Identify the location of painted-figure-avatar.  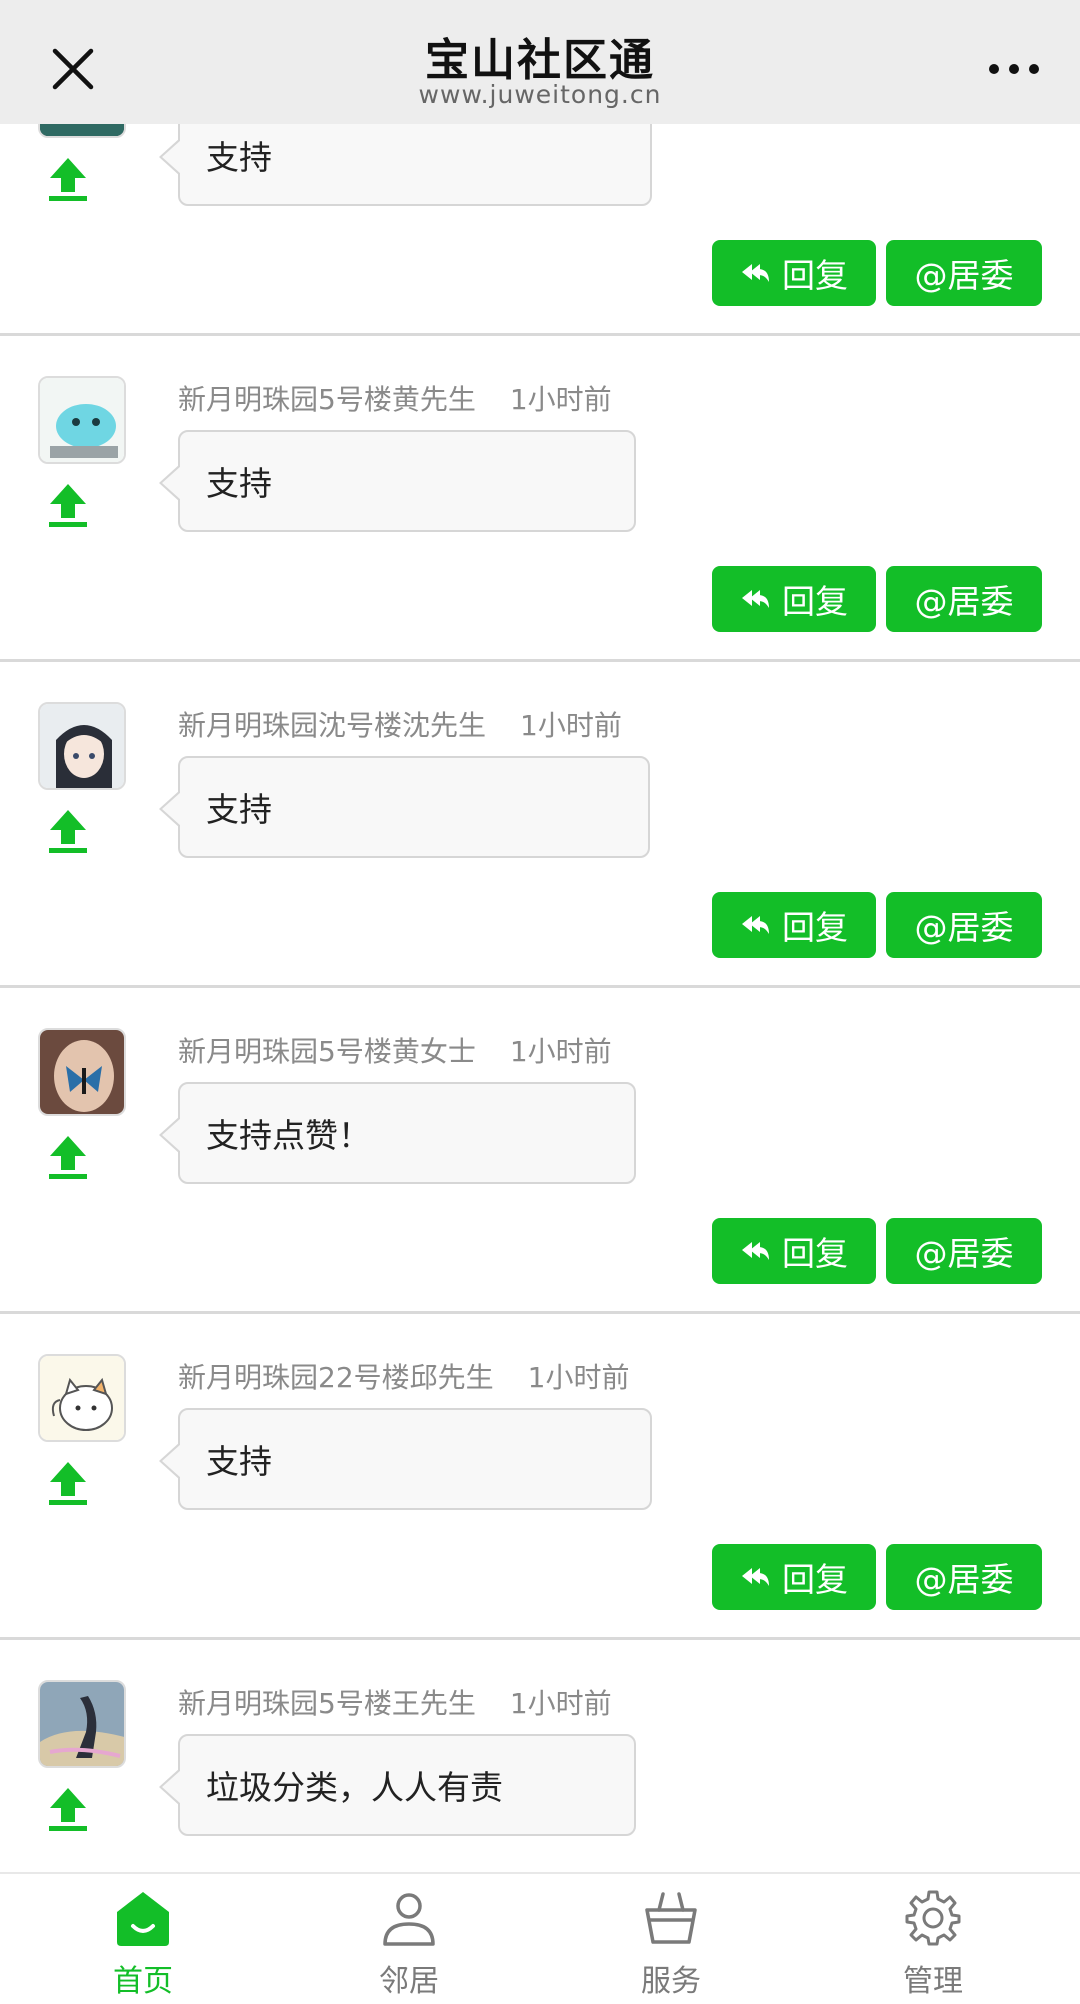
(82, 1724).